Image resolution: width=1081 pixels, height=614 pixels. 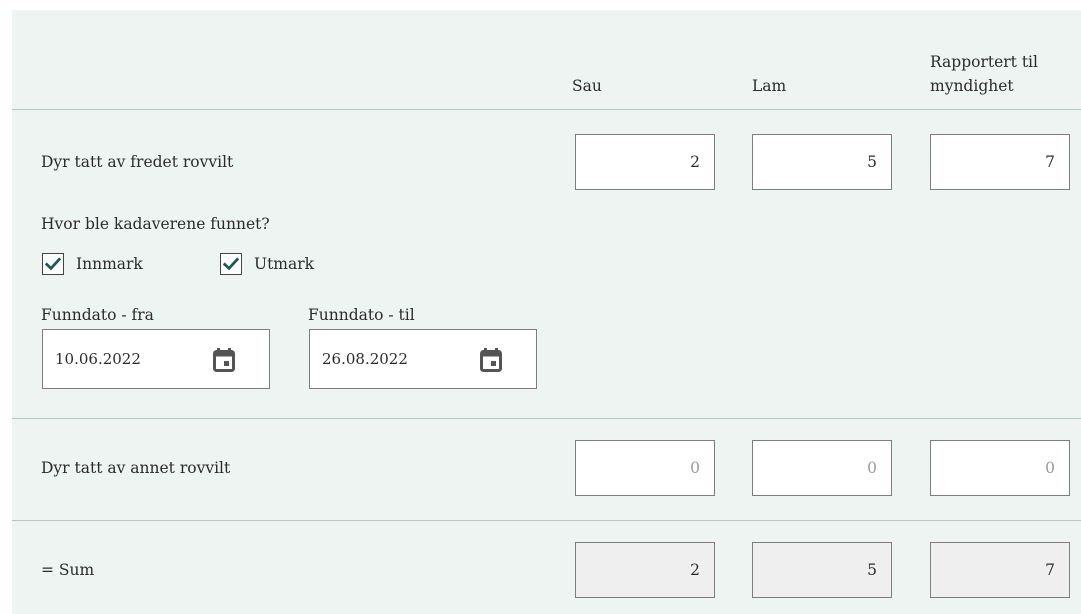 I want to click on utmark-checkbox: Utmark, so click(x=267, y=264).